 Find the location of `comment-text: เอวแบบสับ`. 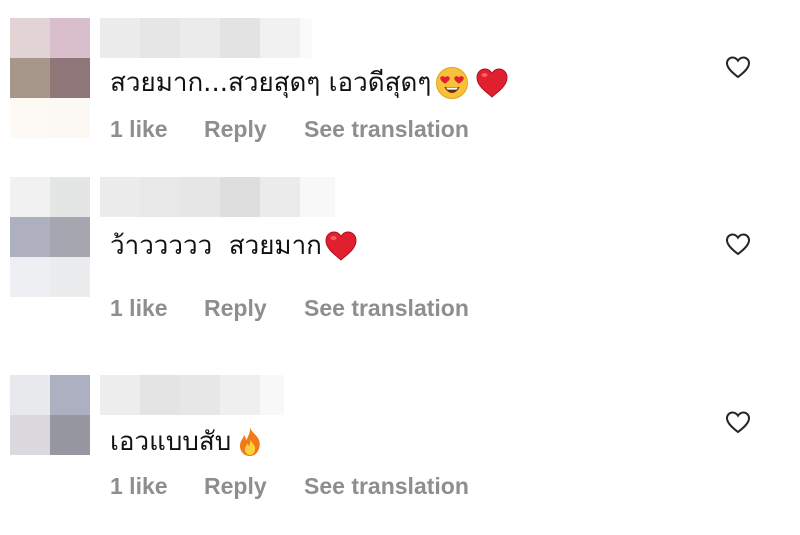

comment-text: เอวแบบสับ is located at coordinates (187, 442).